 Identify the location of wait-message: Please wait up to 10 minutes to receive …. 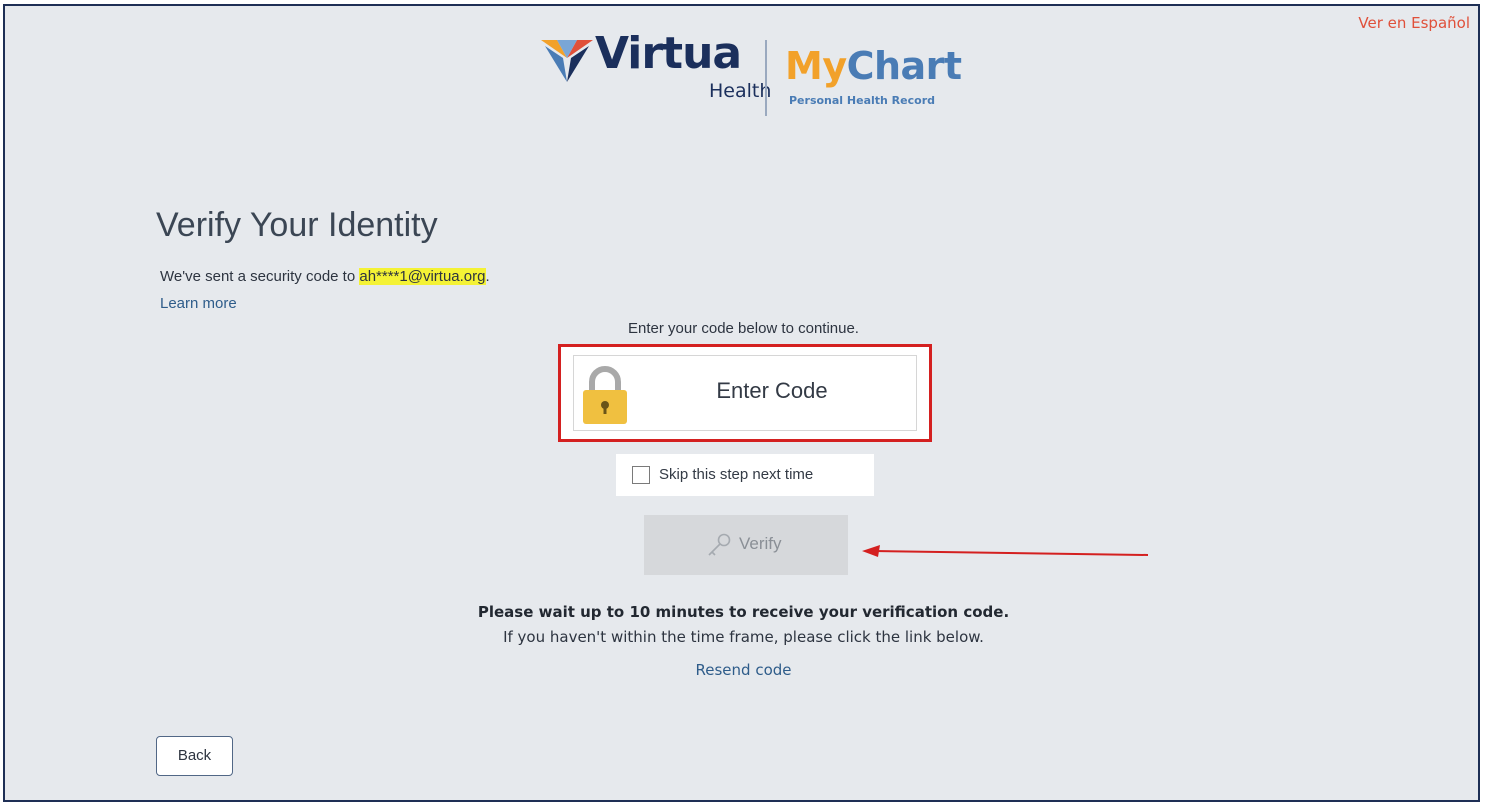
(743, 612).